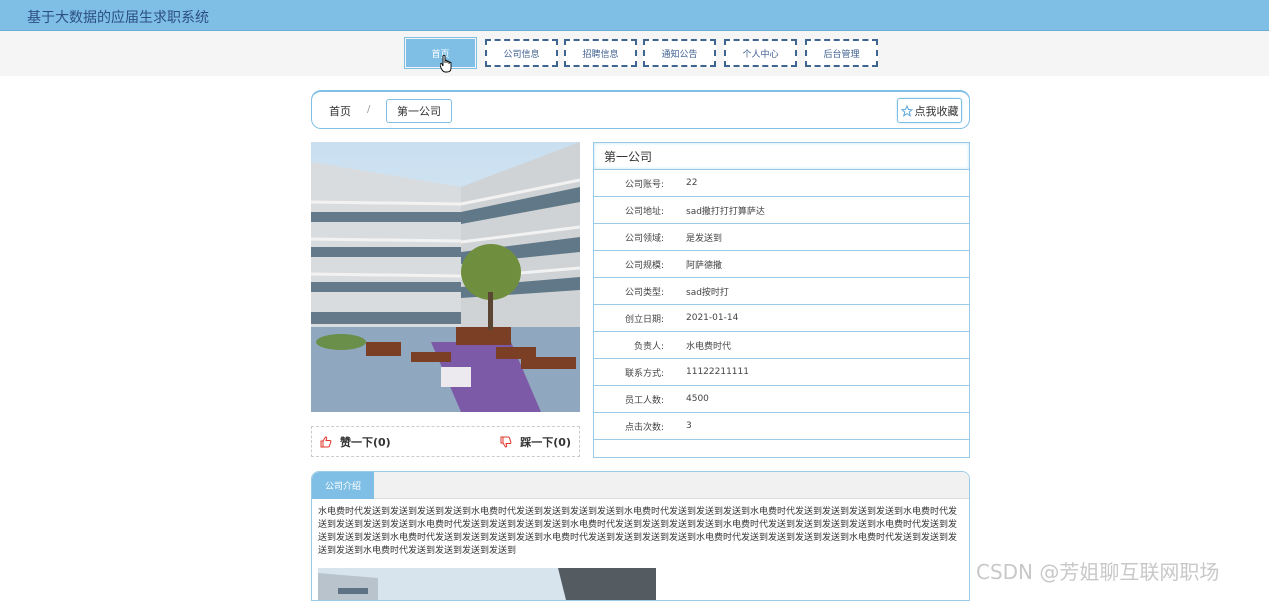 The image size is (1269, 601). What do you see at coordinates (781, 372) in the screenshot?
I see `info-row: 联系方式: 11122211111` at bounding box center [781, 372].